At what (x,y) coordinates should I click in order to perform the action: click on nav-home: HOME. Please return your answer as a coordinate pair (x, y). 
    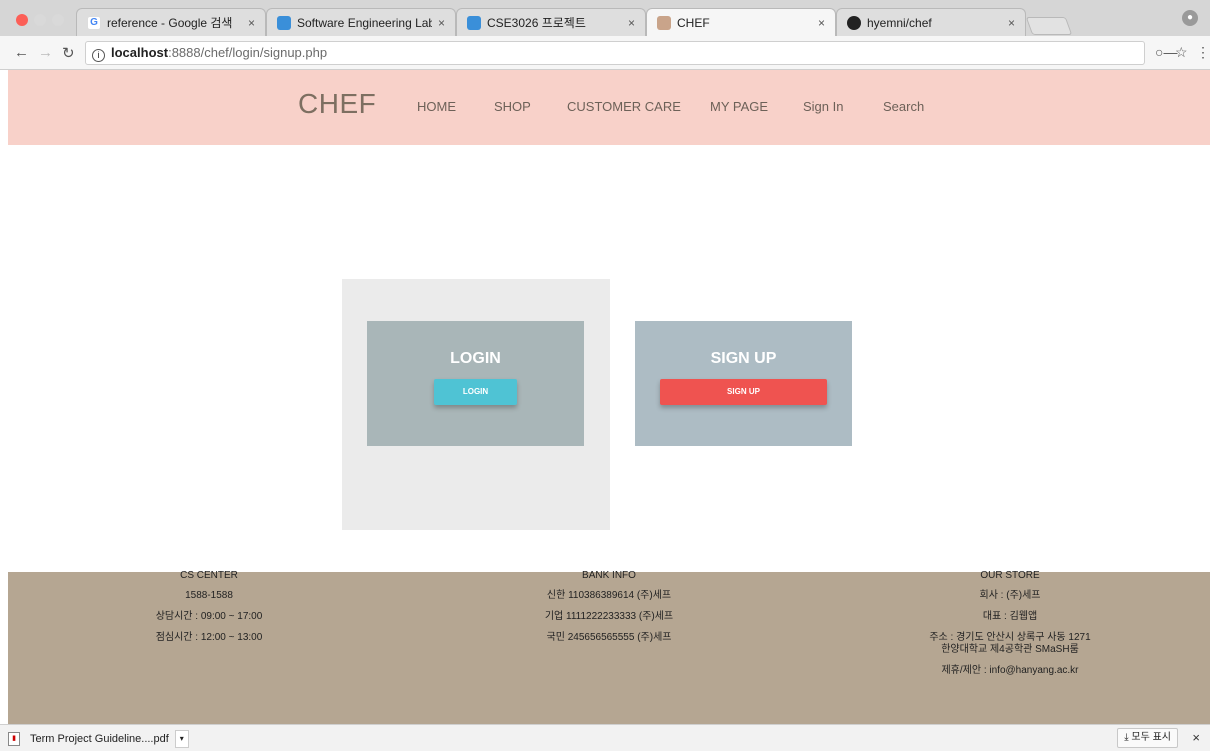
    Looking at the image, I should click on (436, 106).